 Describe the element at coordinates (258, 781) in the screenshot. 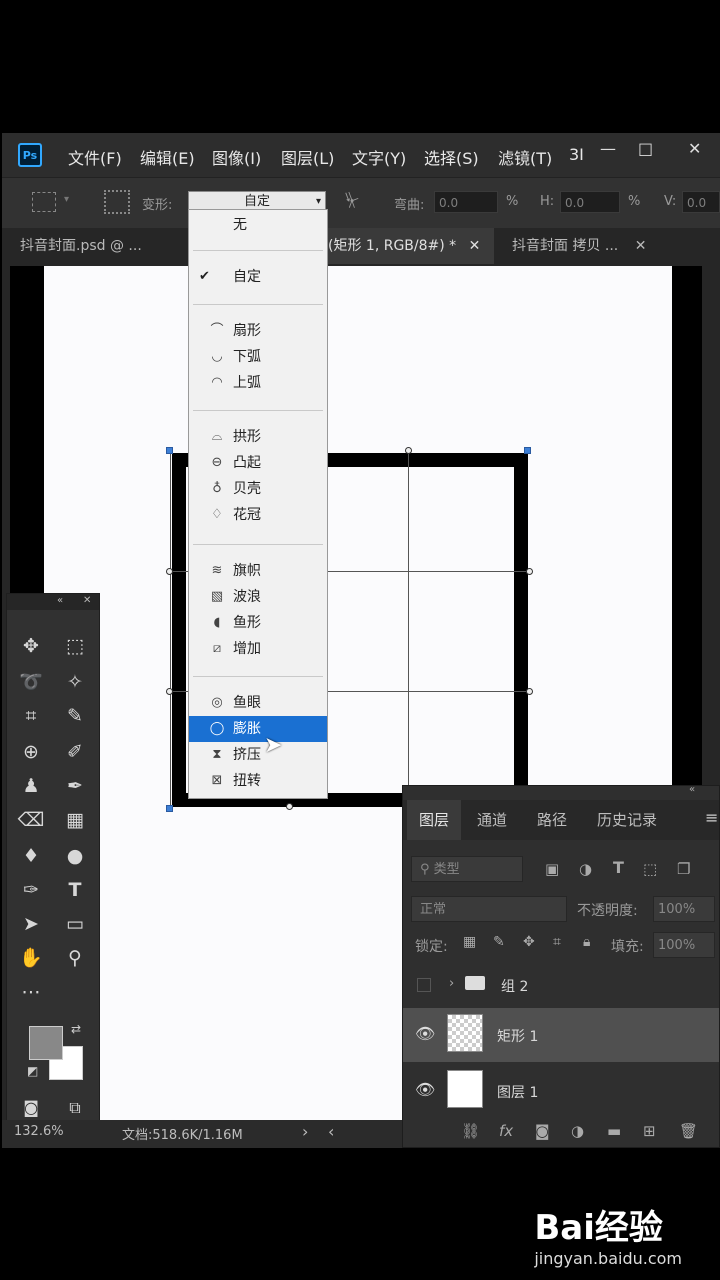

I see `warp-option-twist: ⊠ 扭转` at that location.